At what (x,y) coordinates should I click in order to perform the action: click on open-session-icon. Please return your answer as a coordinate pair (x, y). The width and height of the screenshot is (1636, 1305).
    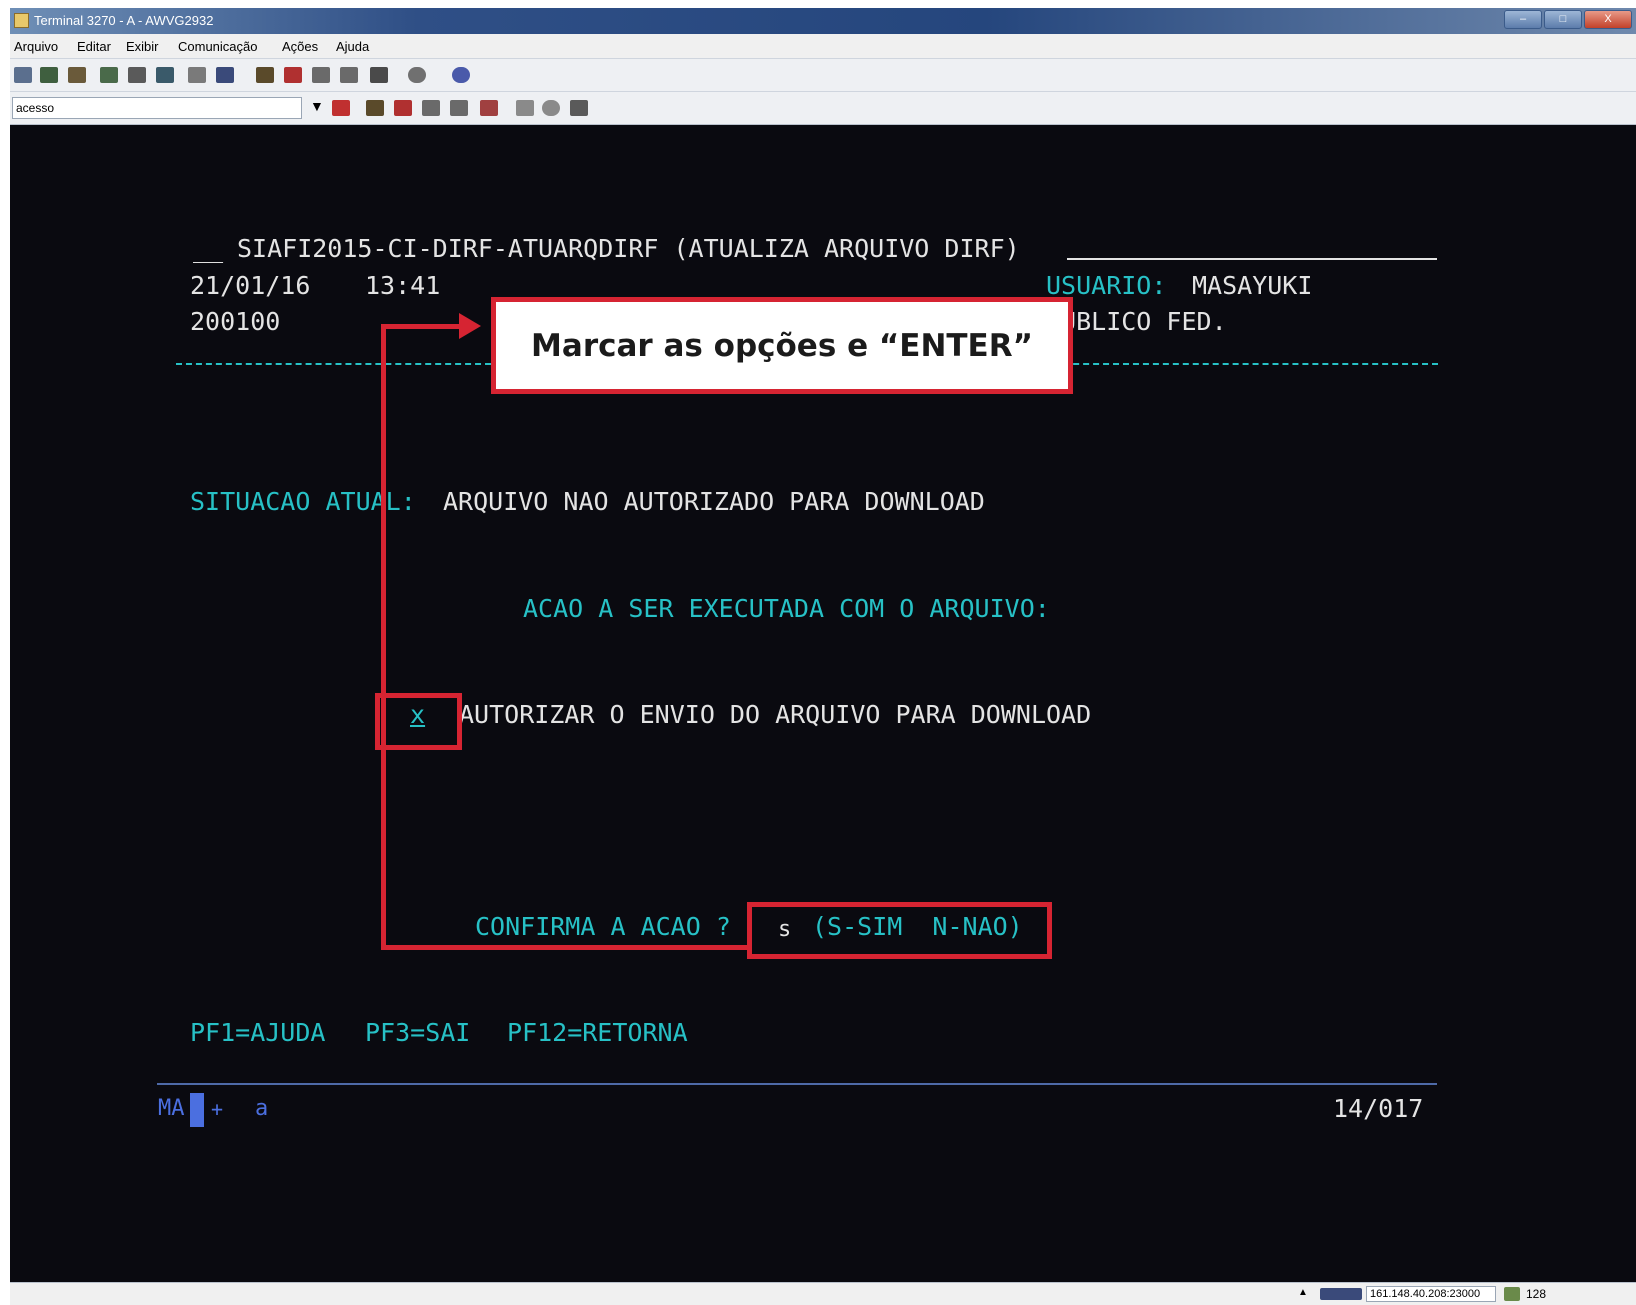
    Looking at the image, I should click on (49, 75).